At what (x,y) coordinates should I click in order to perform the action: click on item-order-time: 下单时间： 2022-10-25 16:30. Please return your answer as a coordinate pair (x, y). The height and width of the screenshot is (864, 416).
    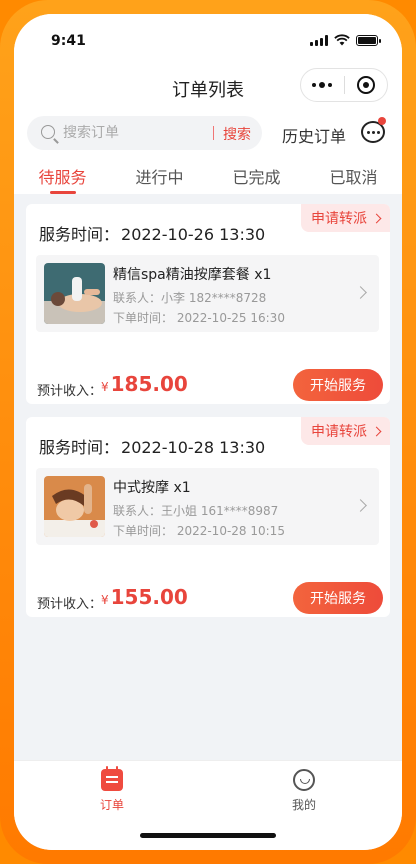
    Looking at the image, I should click on (199, 318).